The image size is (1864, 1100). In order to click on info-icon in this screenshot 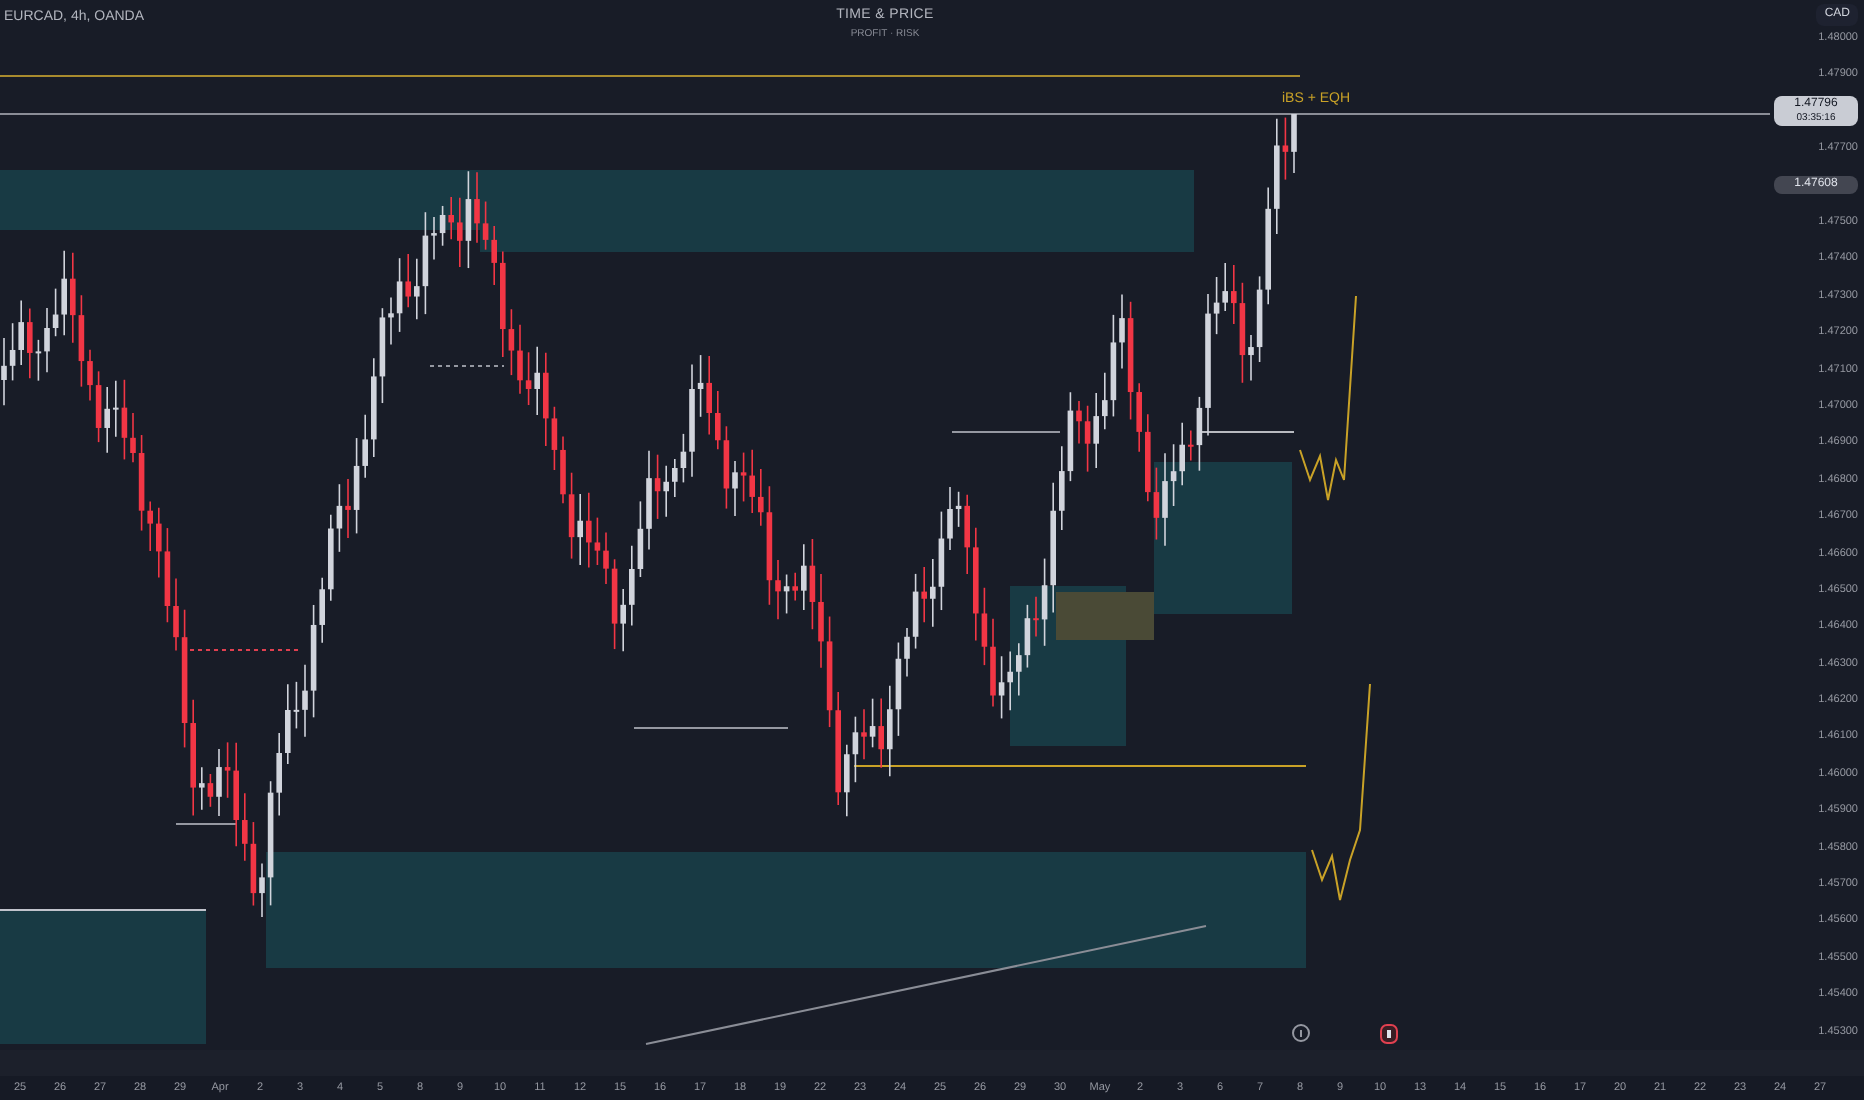, I will do `click(1301, 1033)`.